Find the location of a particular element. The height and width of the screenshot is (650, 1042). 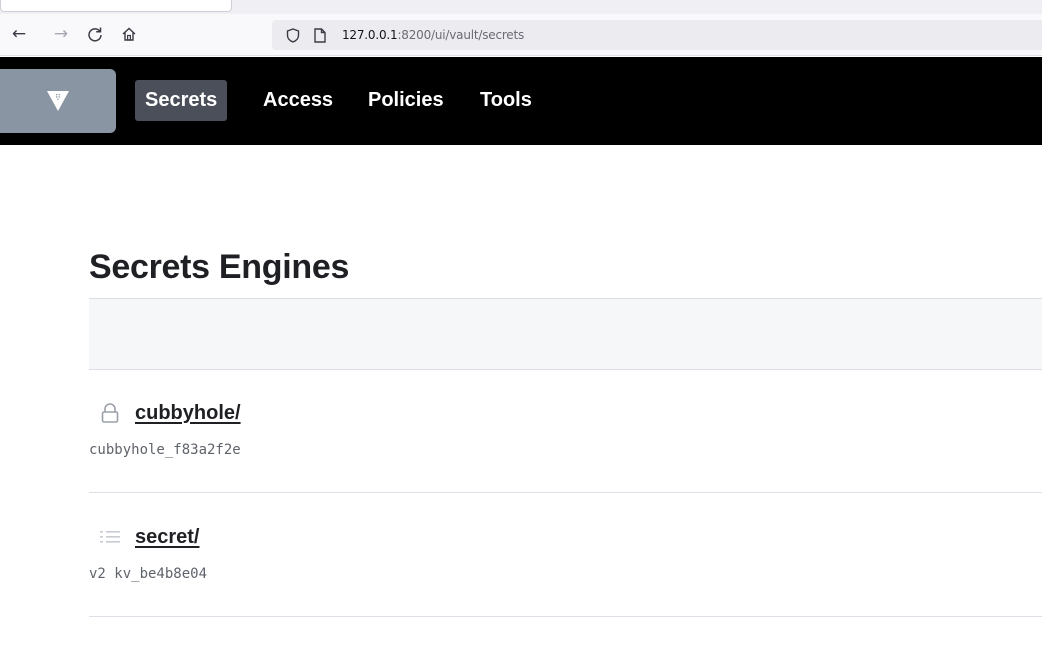

back-arrow-icon: ← is located at coordinates (19, 34).